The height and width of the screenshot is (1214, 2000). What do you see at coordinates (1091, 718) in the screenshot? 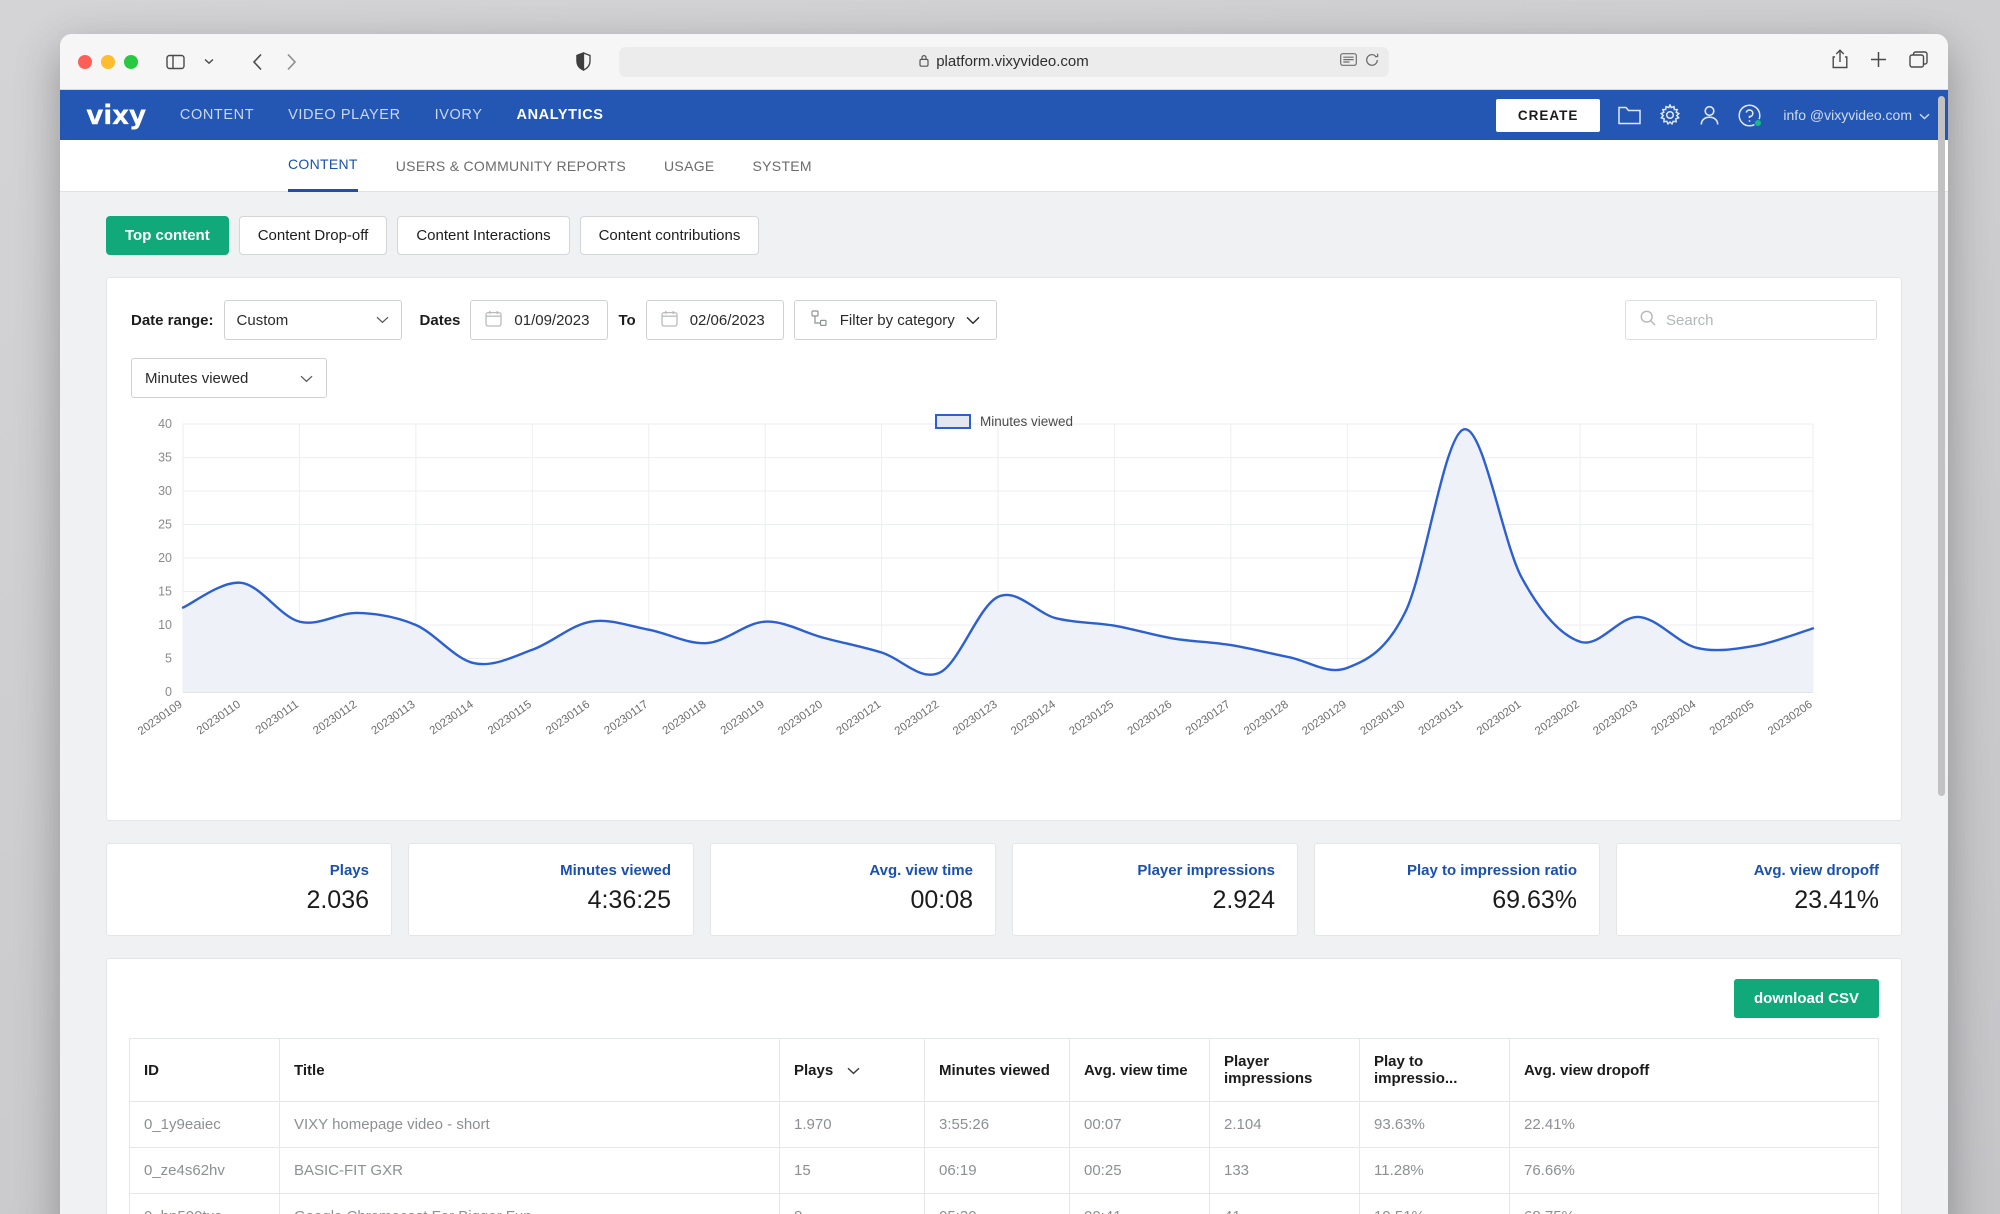
I see `svg-text: 20230125` at bounding box center [1091, 718].